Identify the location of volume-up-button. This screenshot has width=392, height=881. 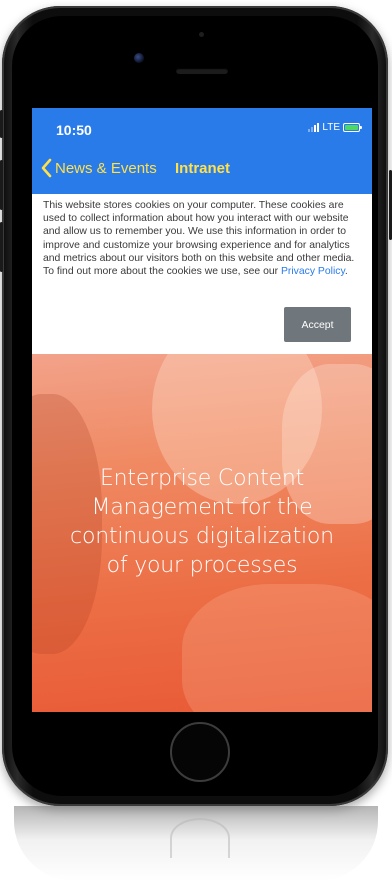
(1, 185).